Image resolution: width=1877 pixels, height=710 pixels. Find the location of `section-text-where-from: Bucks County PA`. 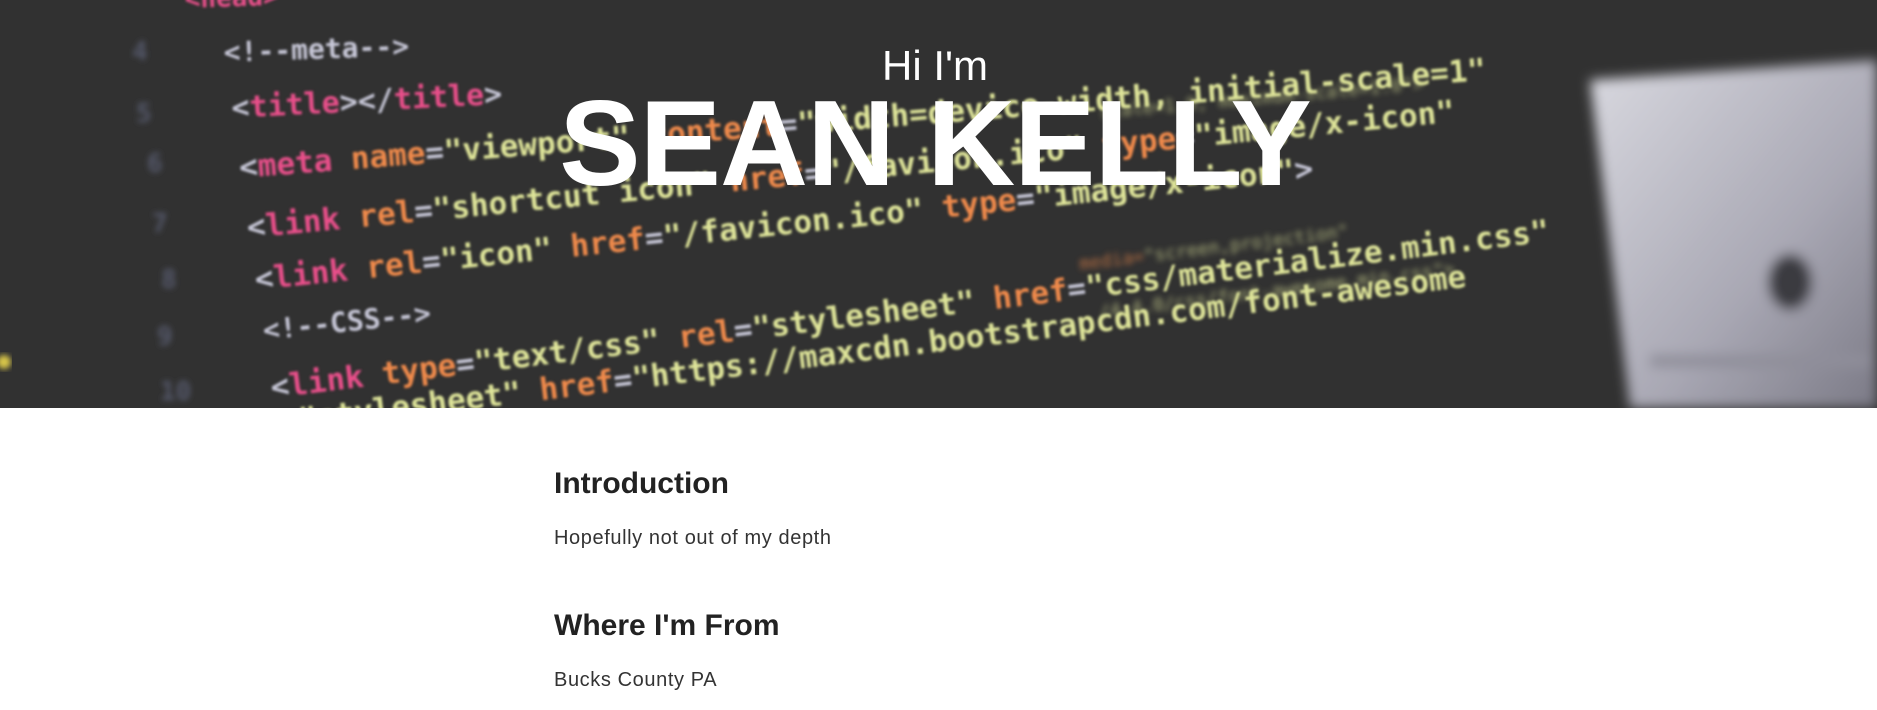

section-text-where-from: Bucks County PA is located at coordinates (636, 680).